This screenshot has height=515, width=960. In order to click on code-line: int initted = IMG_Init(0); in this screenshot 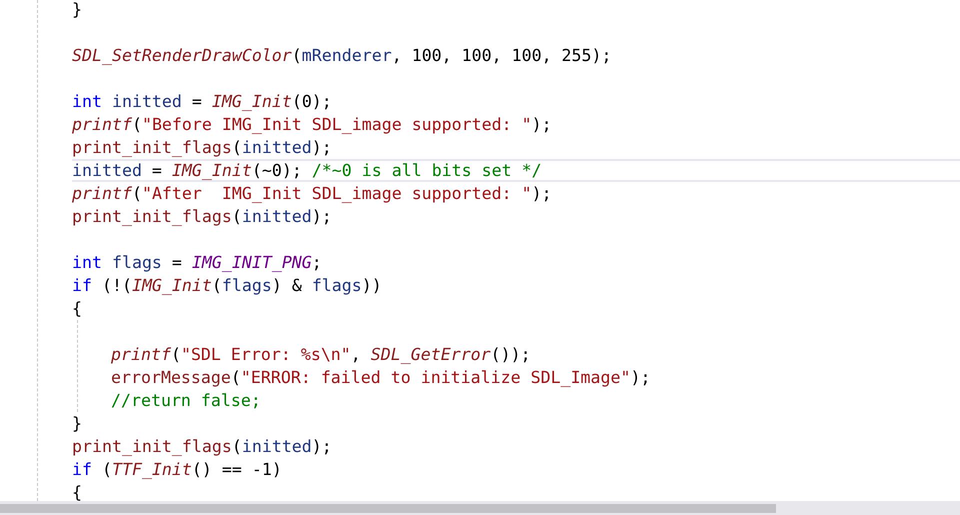, I will do `click(202, 101)`.